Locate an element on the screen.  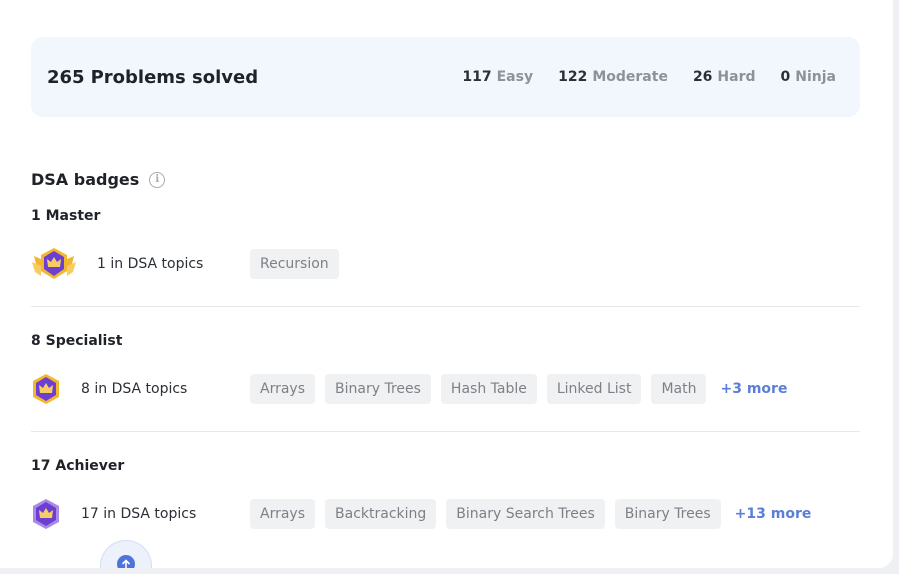
achiever-badge-icon is located at coordinates (46, 514).